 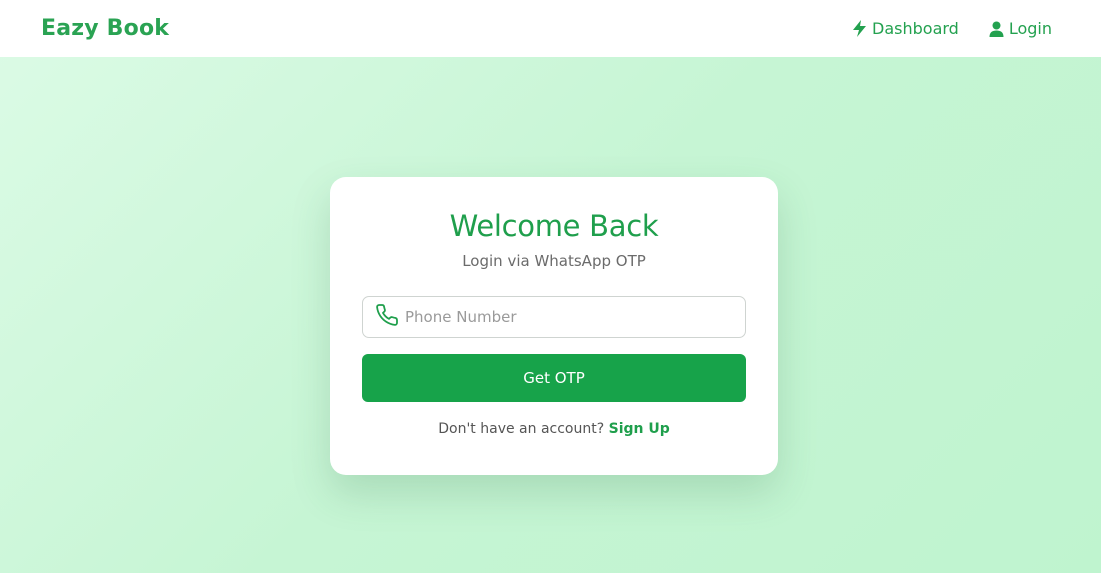 I want to click on phone-icon, so click(x=387, y=317).